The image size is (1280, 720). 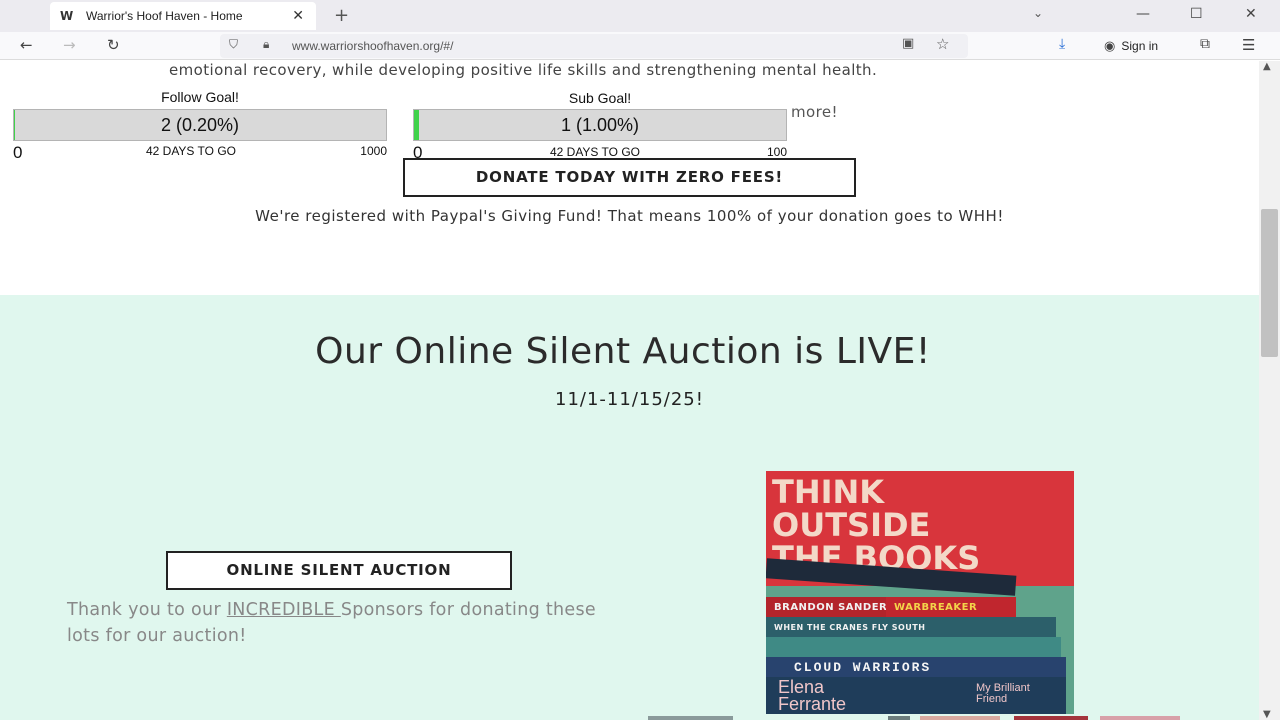 I want to click on sponsors-link: INCREDIBLE, so click(x=284, y=610).